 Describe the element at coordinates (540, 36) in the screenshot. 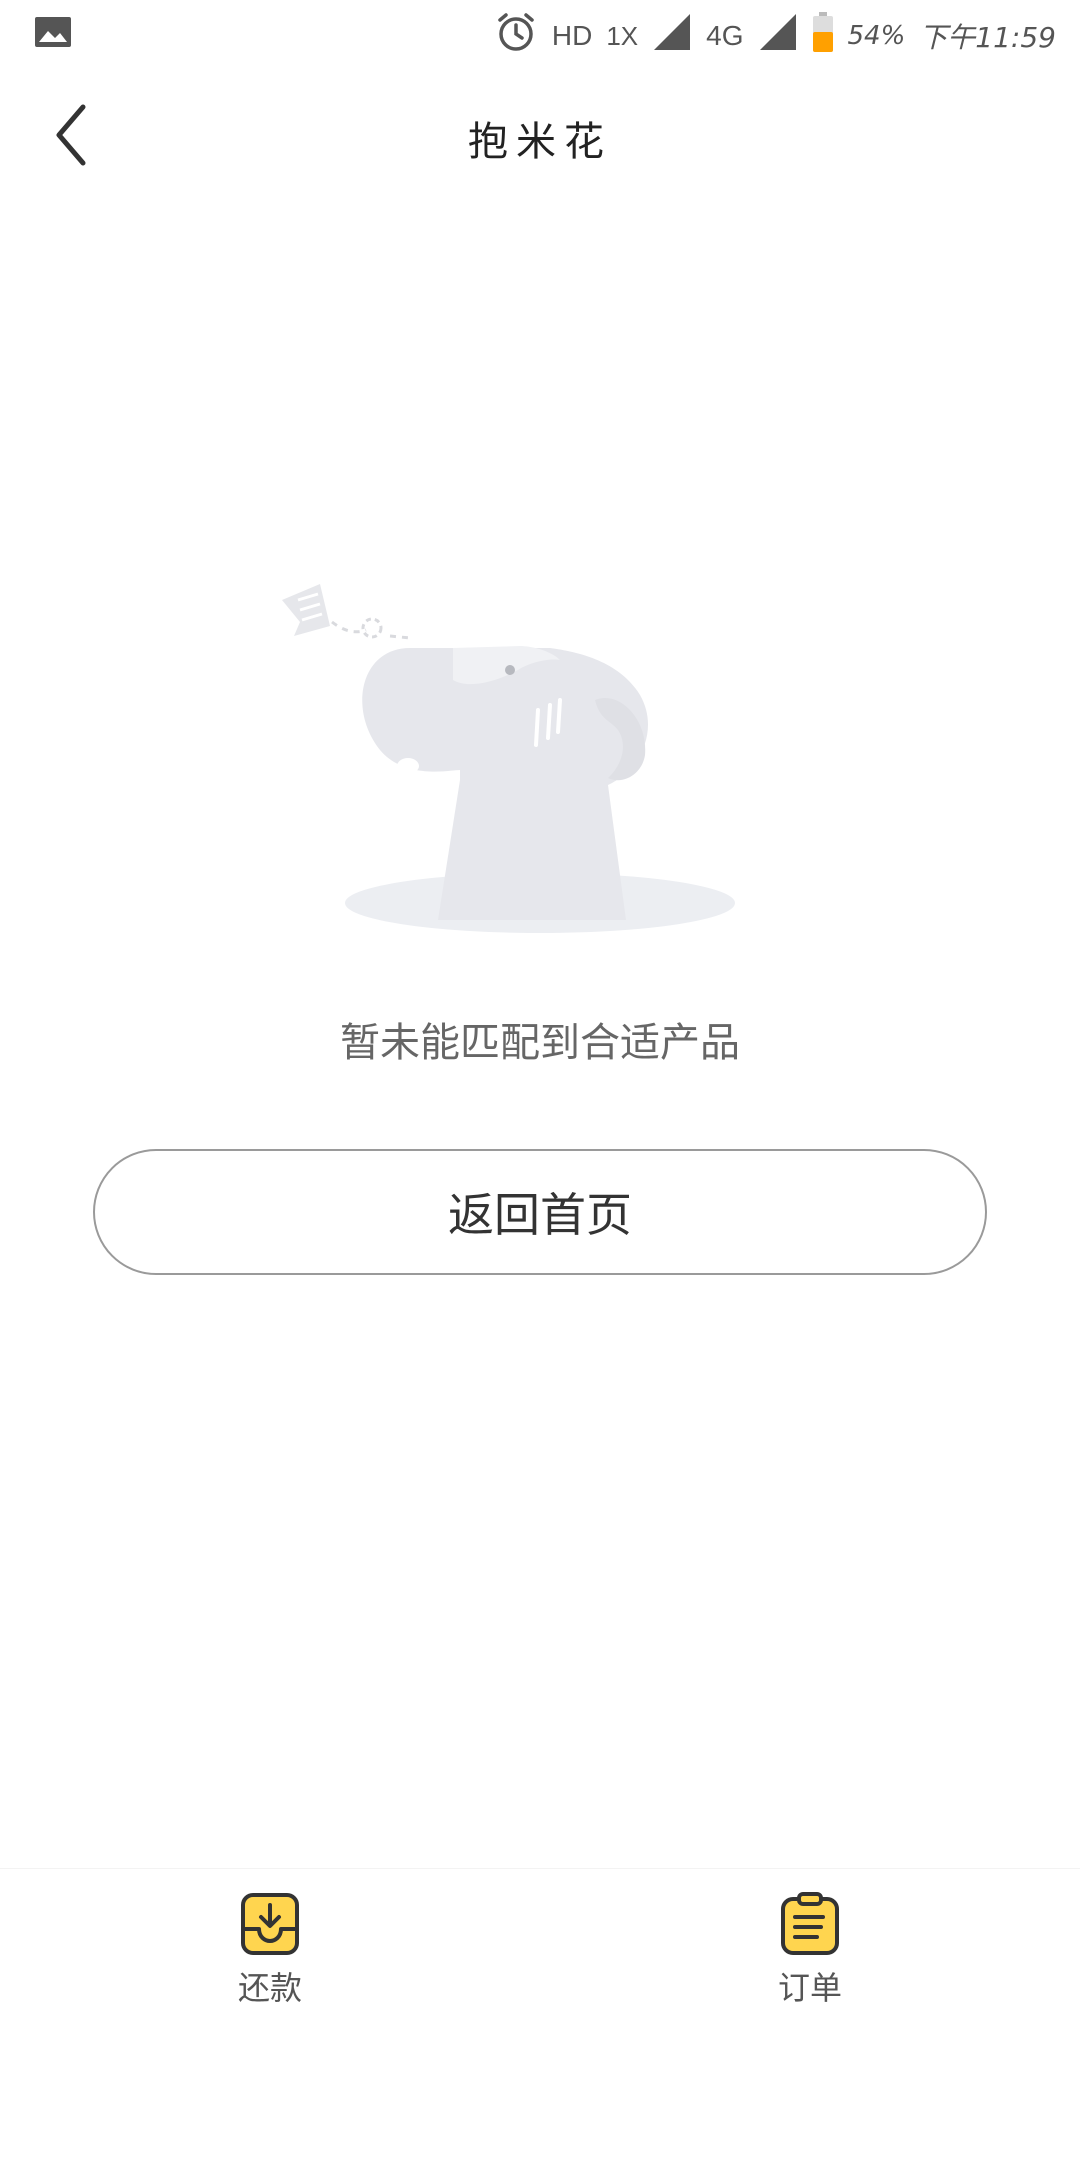

I see `status-bar: HD 1X 4G 54% 下午11:59` at that location.